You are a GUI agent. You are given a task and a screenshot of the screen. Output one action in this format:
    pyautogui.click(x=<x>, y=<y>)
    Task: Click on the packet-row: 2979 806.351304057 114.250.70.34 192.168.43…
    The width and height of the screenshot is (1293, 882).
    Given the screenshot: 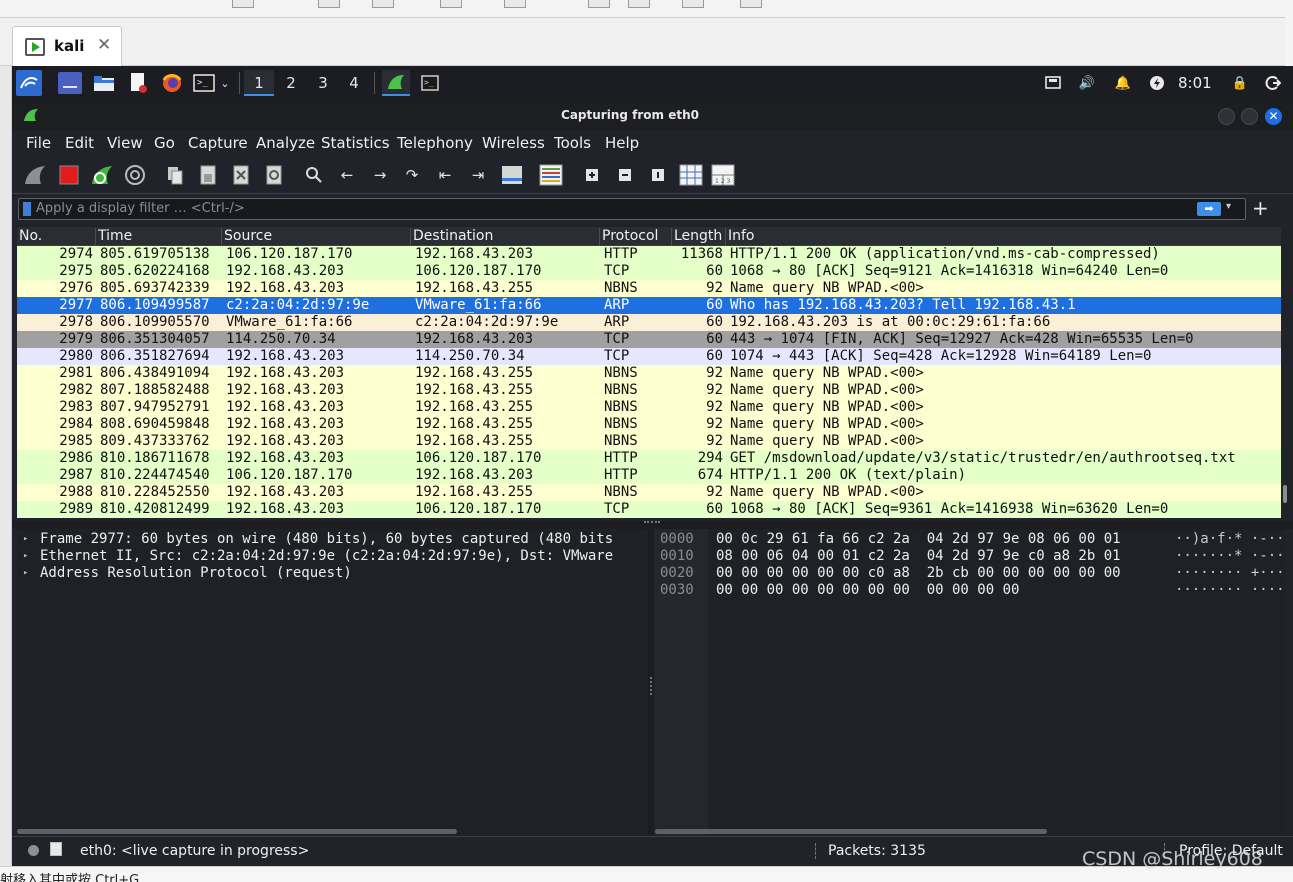 What is the action you would take?
    pyautogui.click(x=649, y=339)
    